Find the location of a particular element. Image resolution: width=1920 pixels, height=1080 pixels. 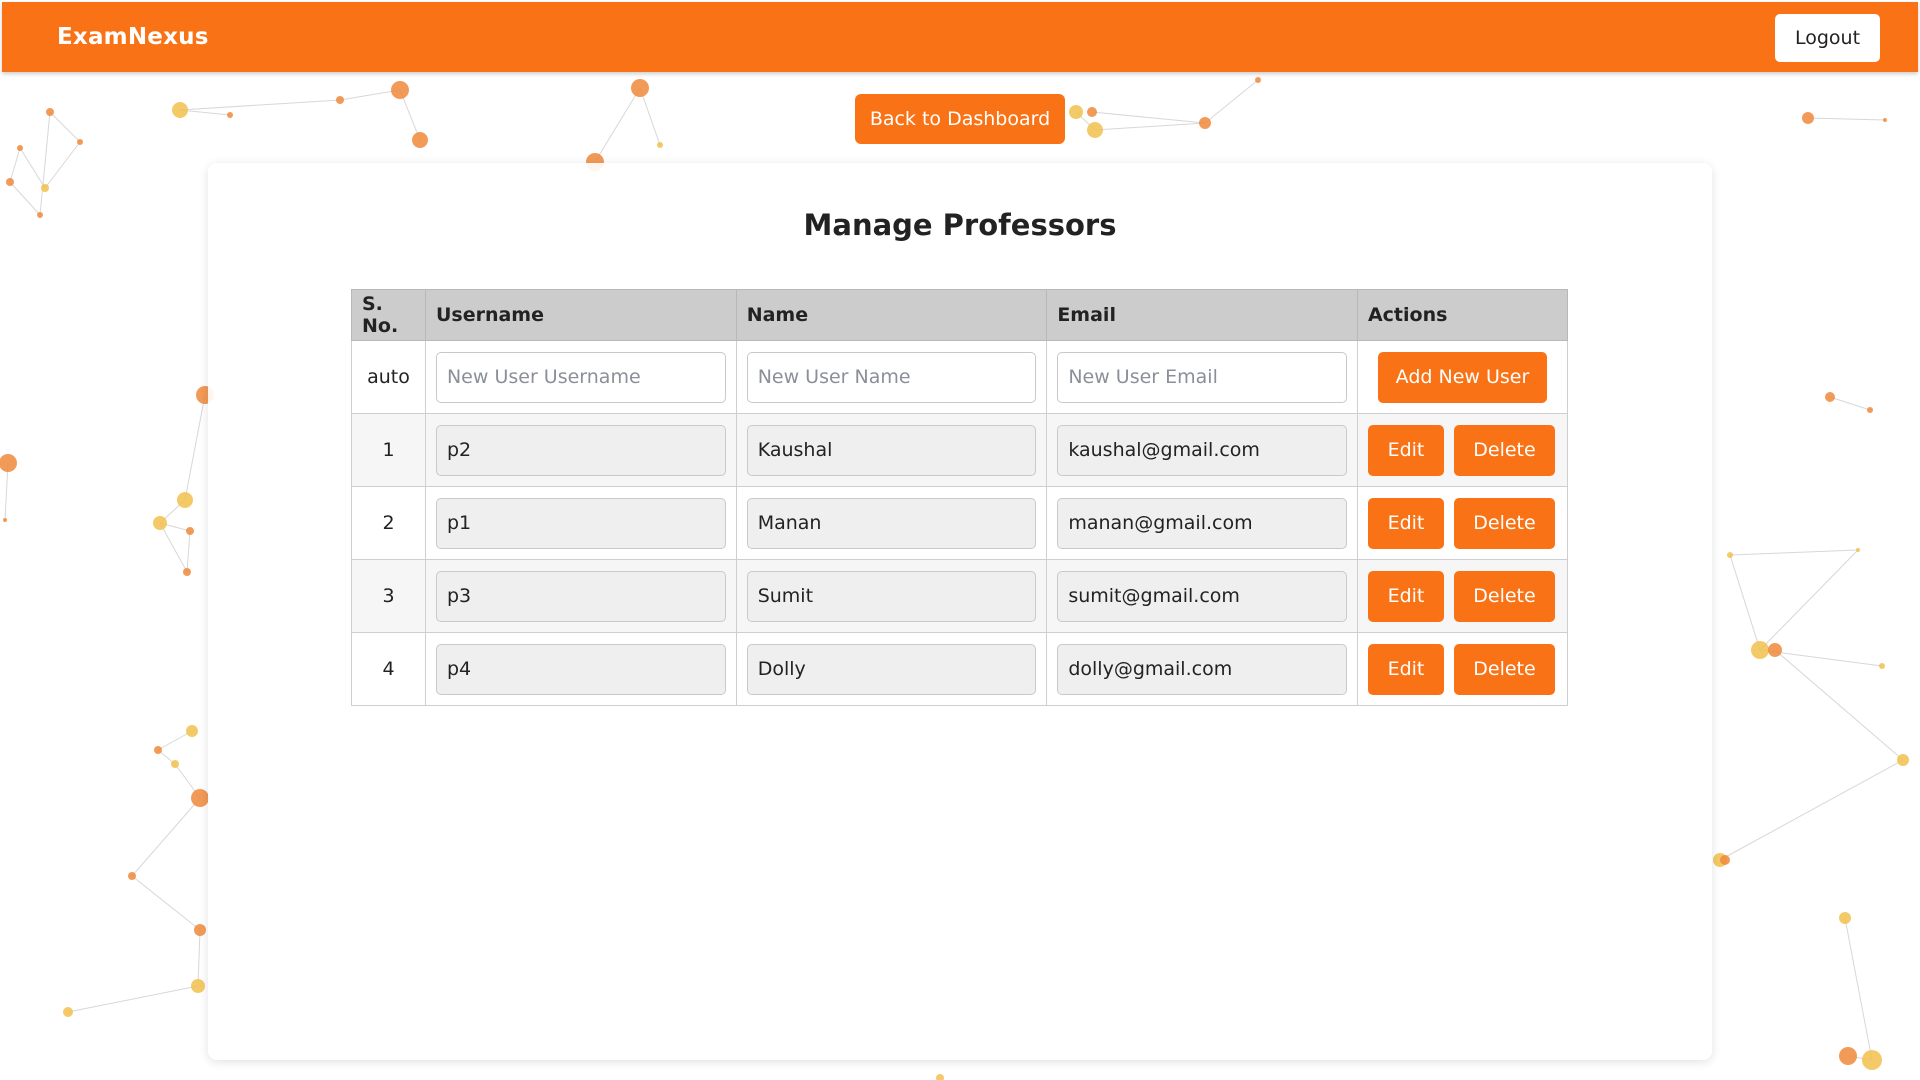

new-user-name-cell is located at coordinates (891, 377).